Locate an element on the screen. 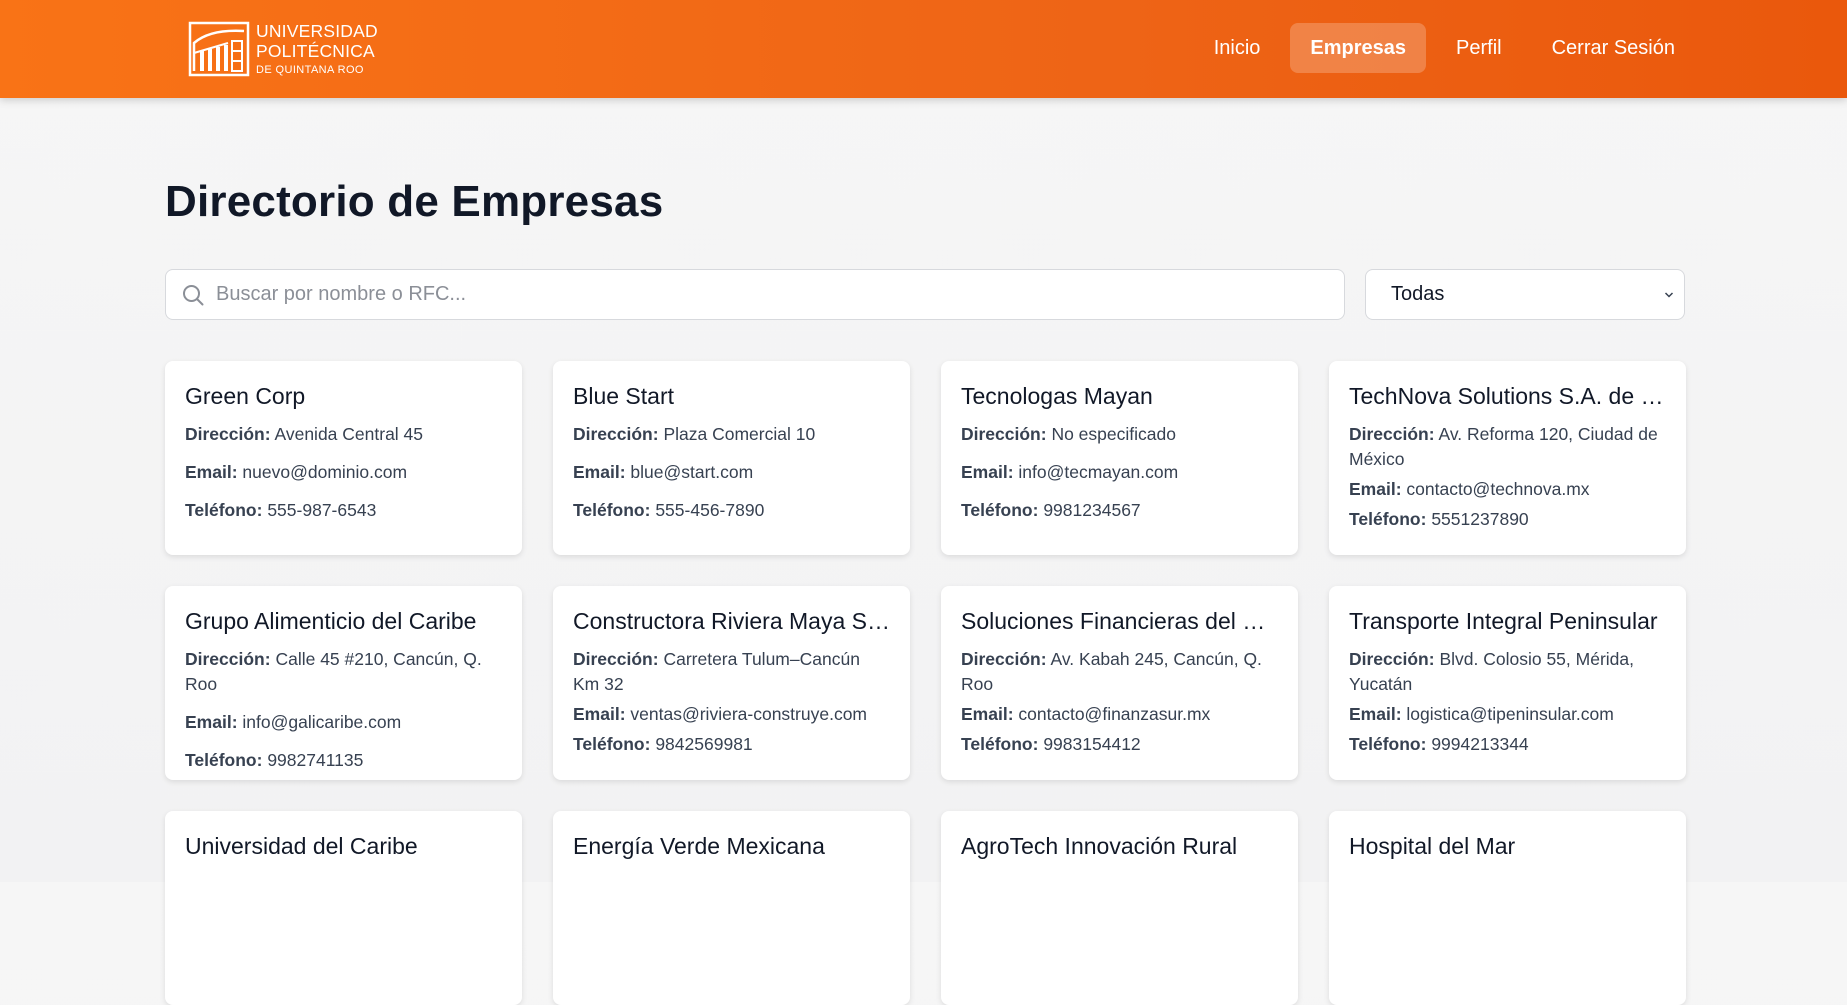 This screenshot has height=1005, width=1847. university-name-line3: DE QUINTANA ROO is located at coordinates (310, 69).